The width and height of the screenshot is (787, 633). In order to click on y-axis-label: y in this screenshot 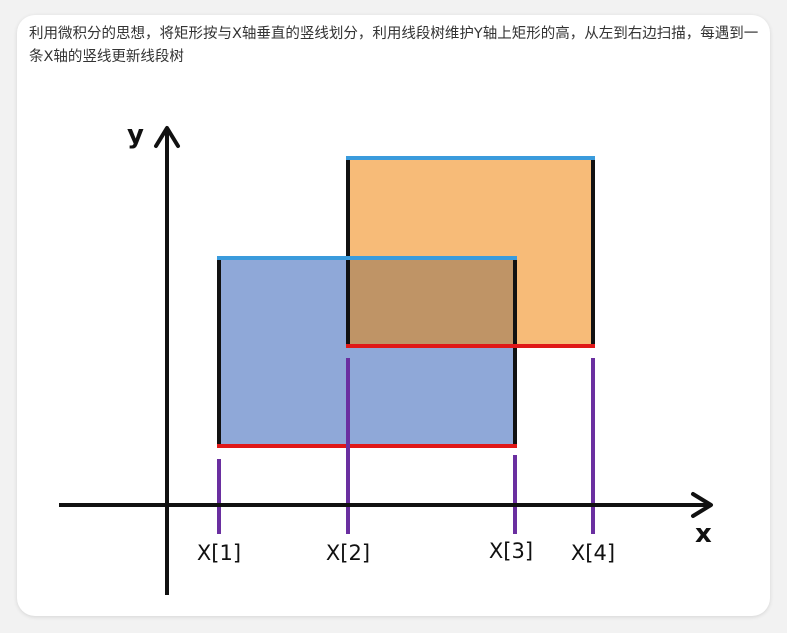, I will do `click(135, 135)`.